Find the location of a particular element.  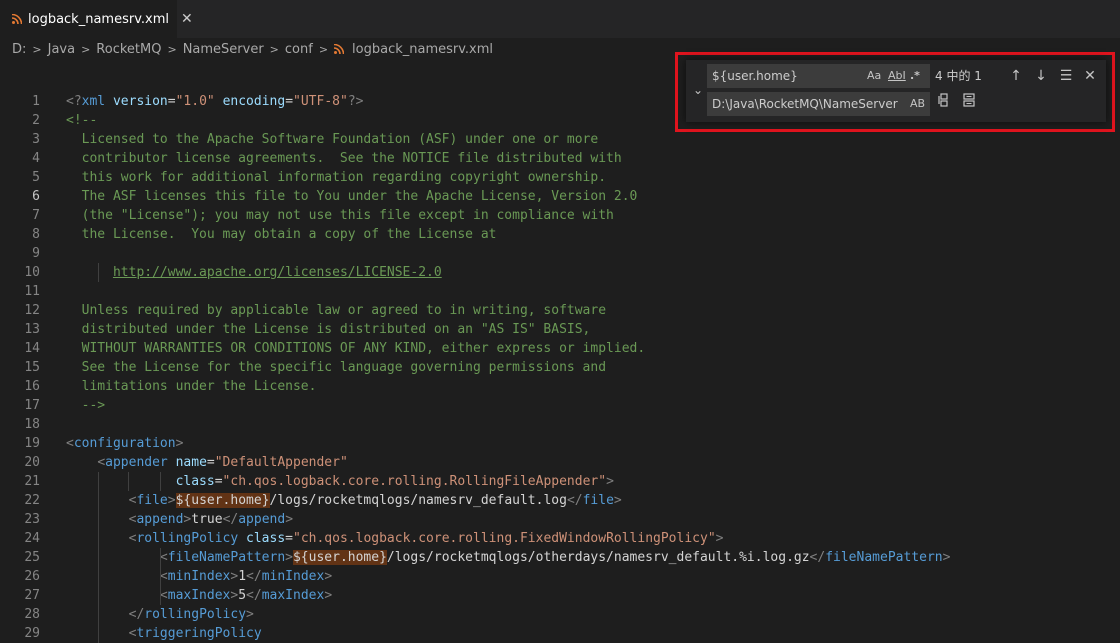

match-case-icon: Aa is located at coordinates (874, 76).